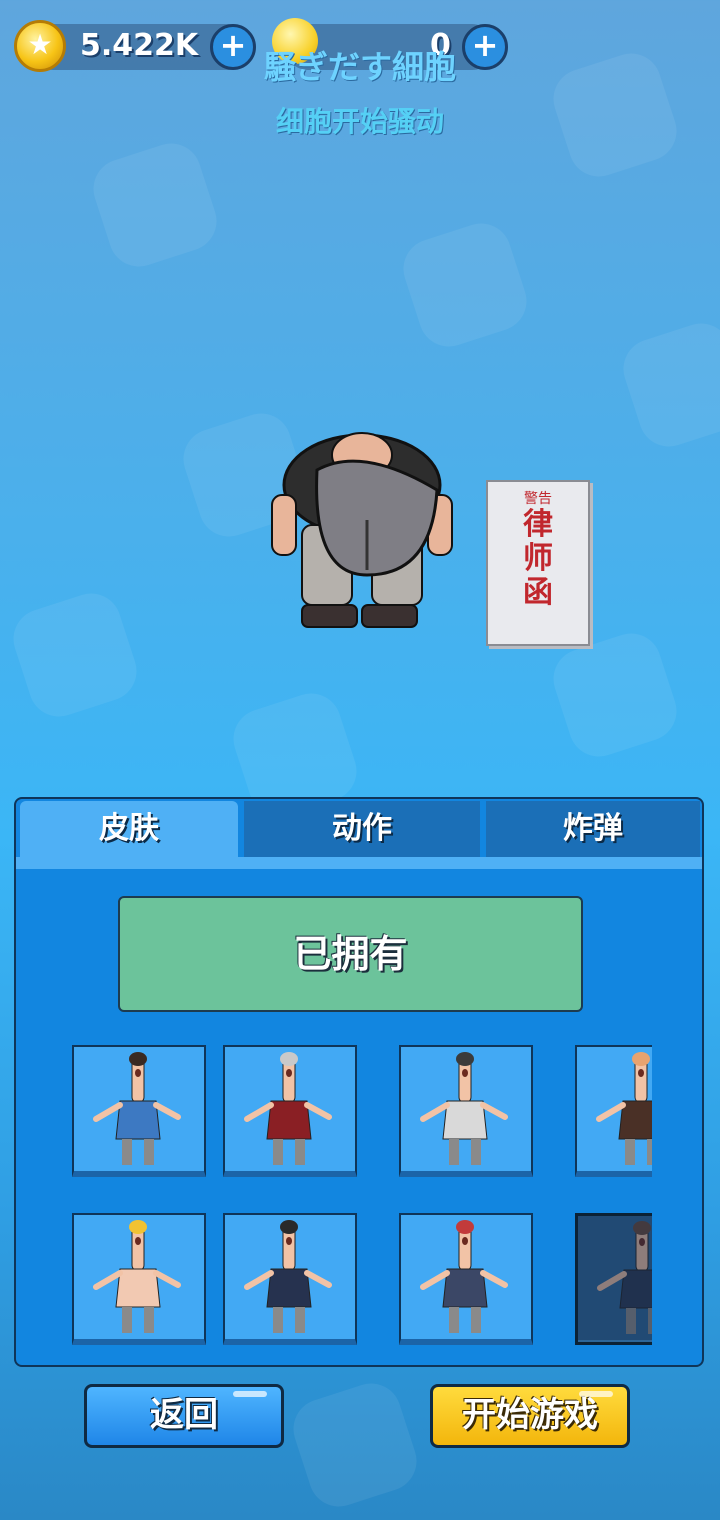 Image resolution: width=720 pixels, height=1520 pixels. Describe the element at coordinates (538, 499) in the screenshot. I see `lawyer-letter-warning: 警告` at that location.